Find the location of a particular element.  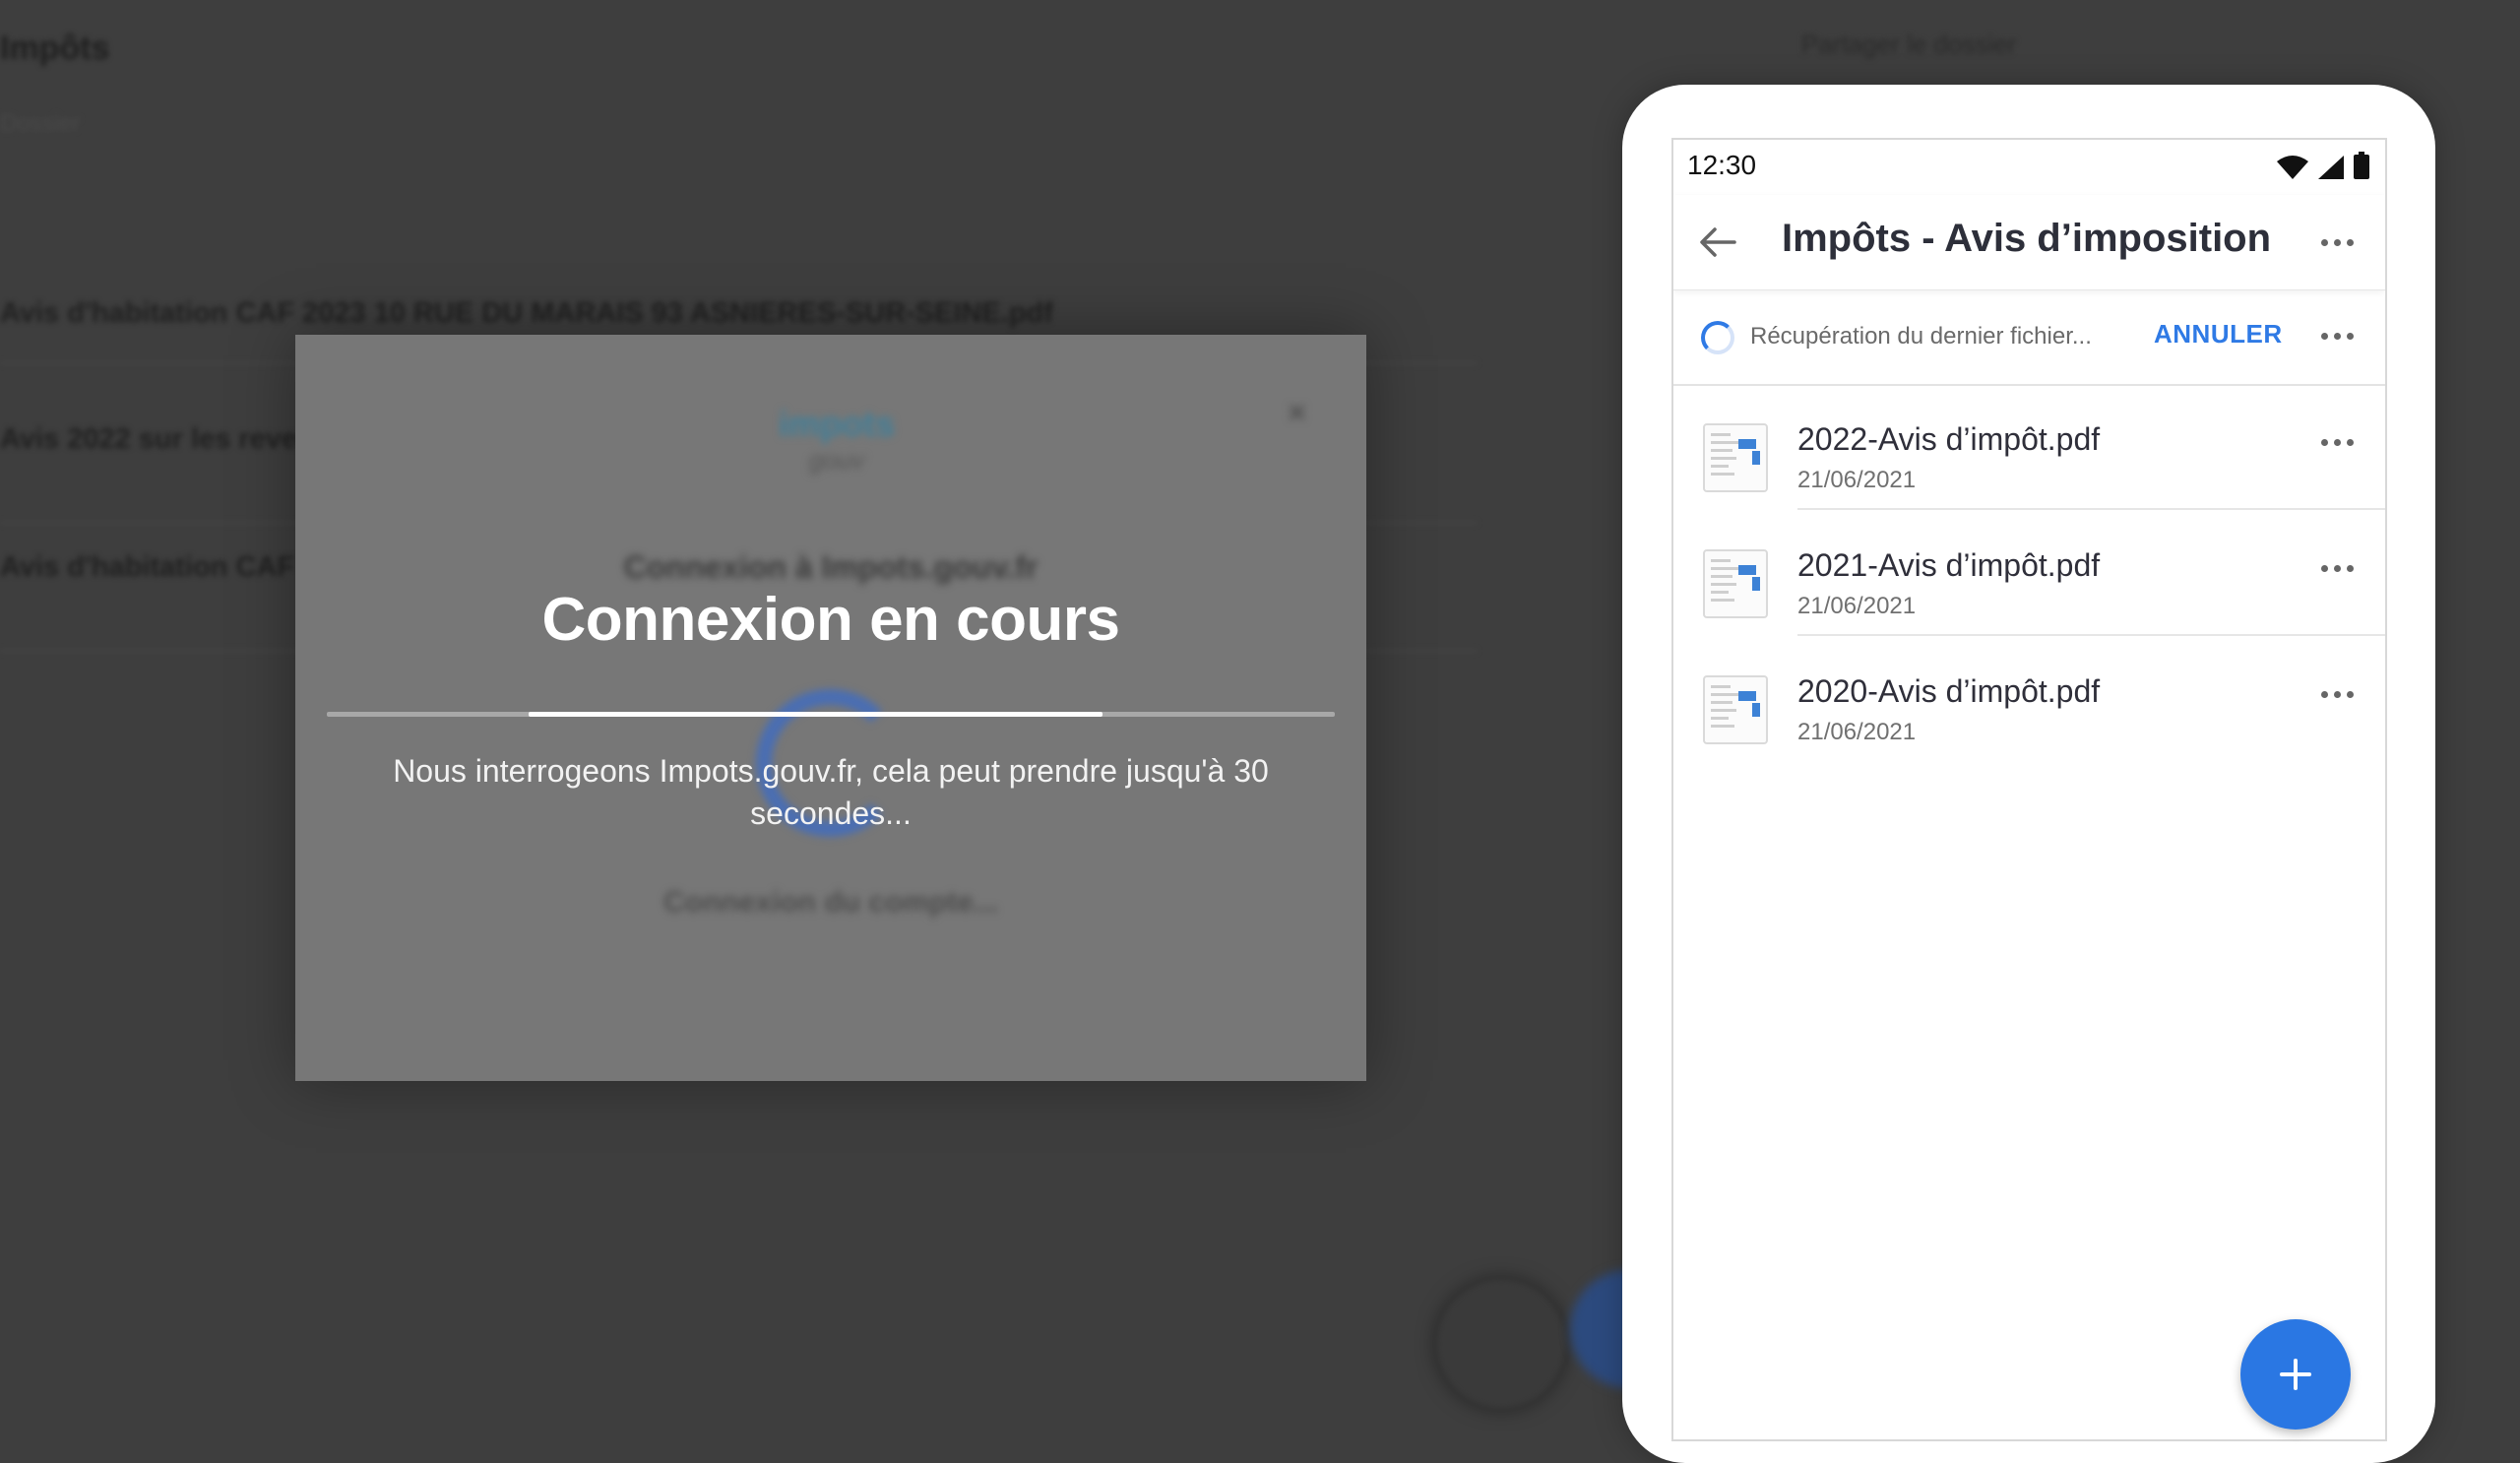

wifi-icon is located at coordinates (2292, 167).